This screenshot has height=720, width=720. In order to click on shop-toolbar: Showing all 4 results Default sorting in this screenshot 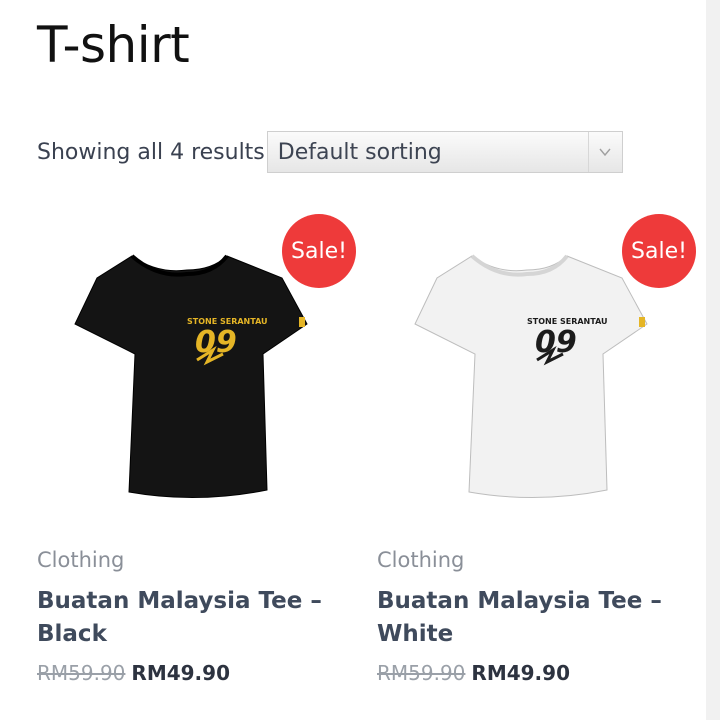, I will do `click(330, 152)`.